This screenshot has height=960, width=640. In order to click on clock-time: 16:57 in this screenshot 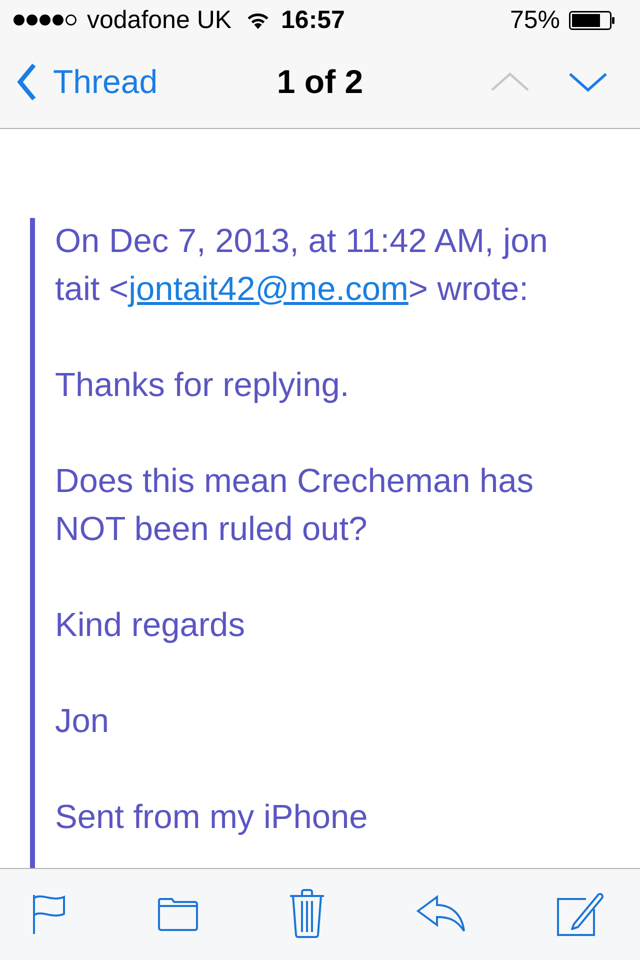, I will do `click(313, 20)`.